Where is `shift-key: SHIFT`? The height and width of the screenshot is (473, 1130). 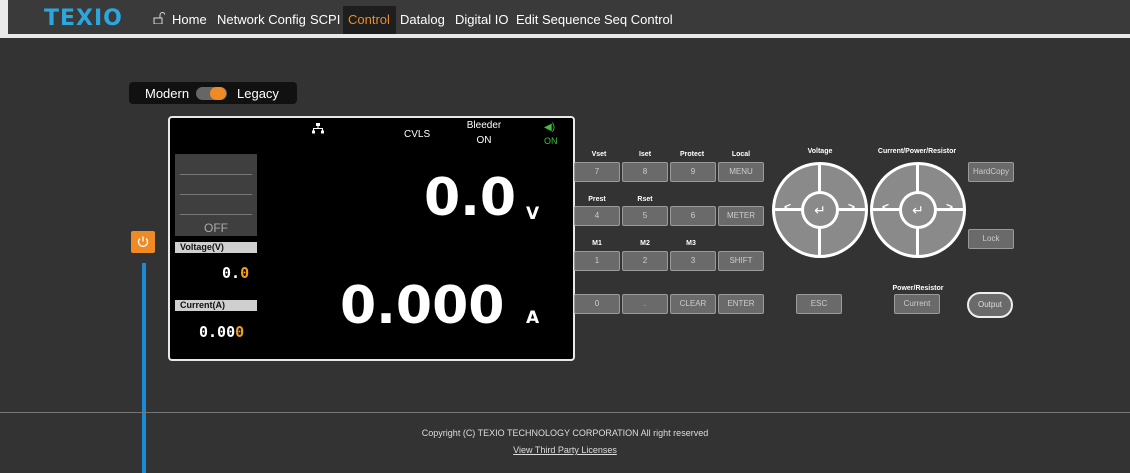
shift-key: SHIFT is located at coordinates (741, 261).